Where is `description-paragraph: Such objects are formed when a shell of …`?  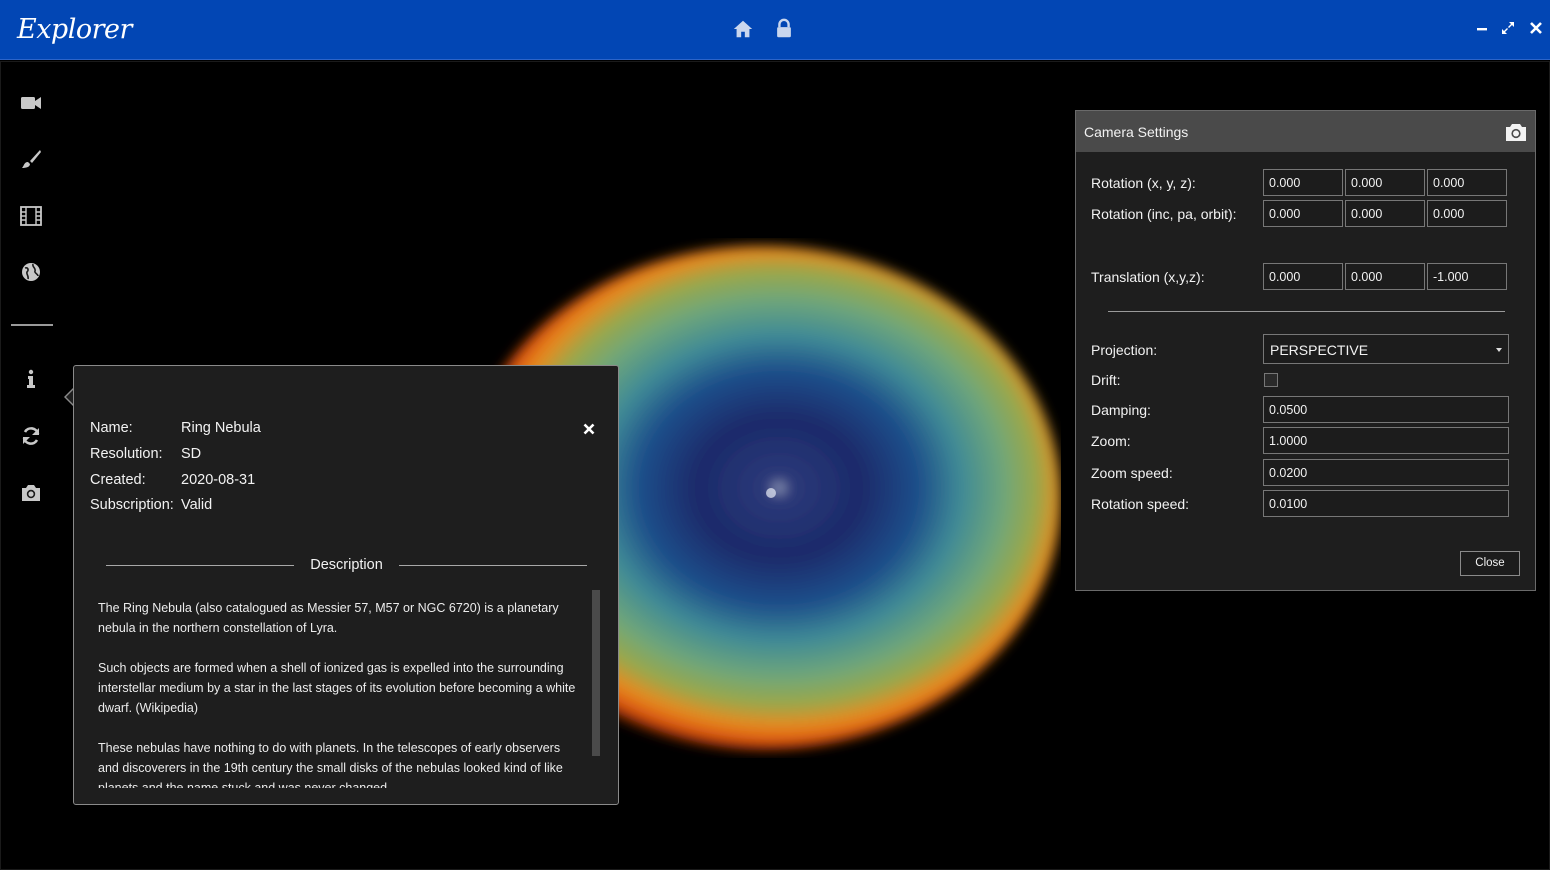 description-paragraph: Such objects are formed when a shell of … is located at coordinates (337, 688).